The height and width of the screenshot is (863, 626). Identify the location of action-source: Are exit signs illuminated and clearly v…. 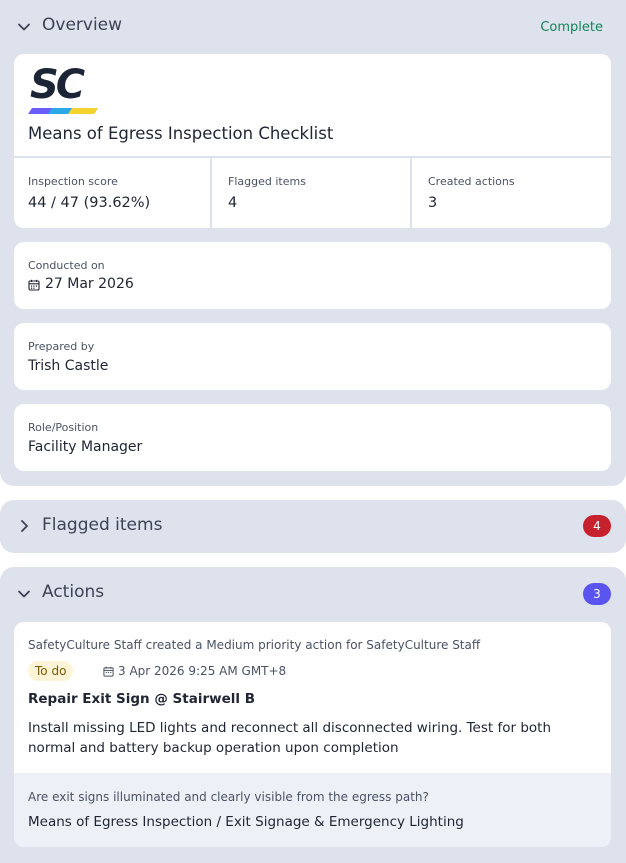
(312, 810).